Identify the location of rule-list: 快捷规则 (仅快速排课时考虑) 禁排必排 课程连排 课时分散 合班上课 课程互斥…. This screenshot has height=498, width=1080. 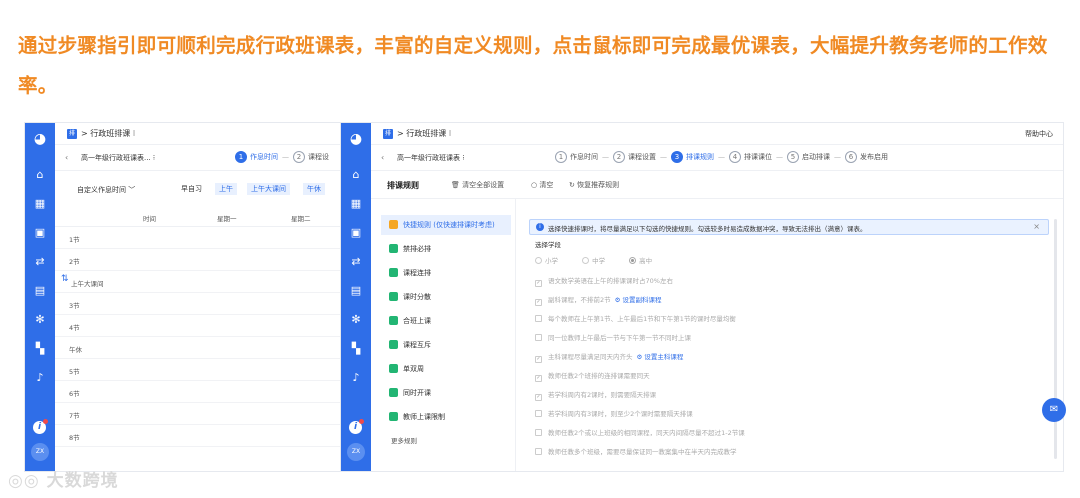
(443, 335).